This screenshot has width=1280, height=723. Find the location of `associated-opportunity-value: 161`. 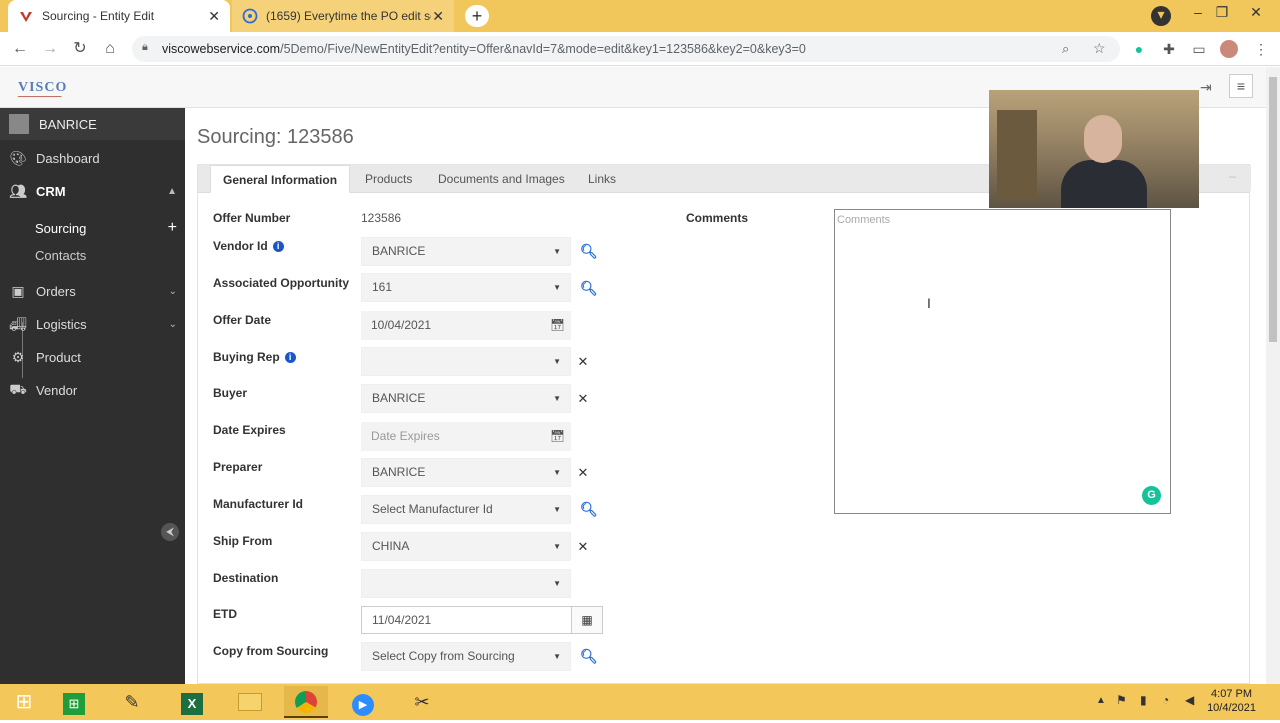

associated-opportunity-value: 161 is located at coordinates (382, 287).